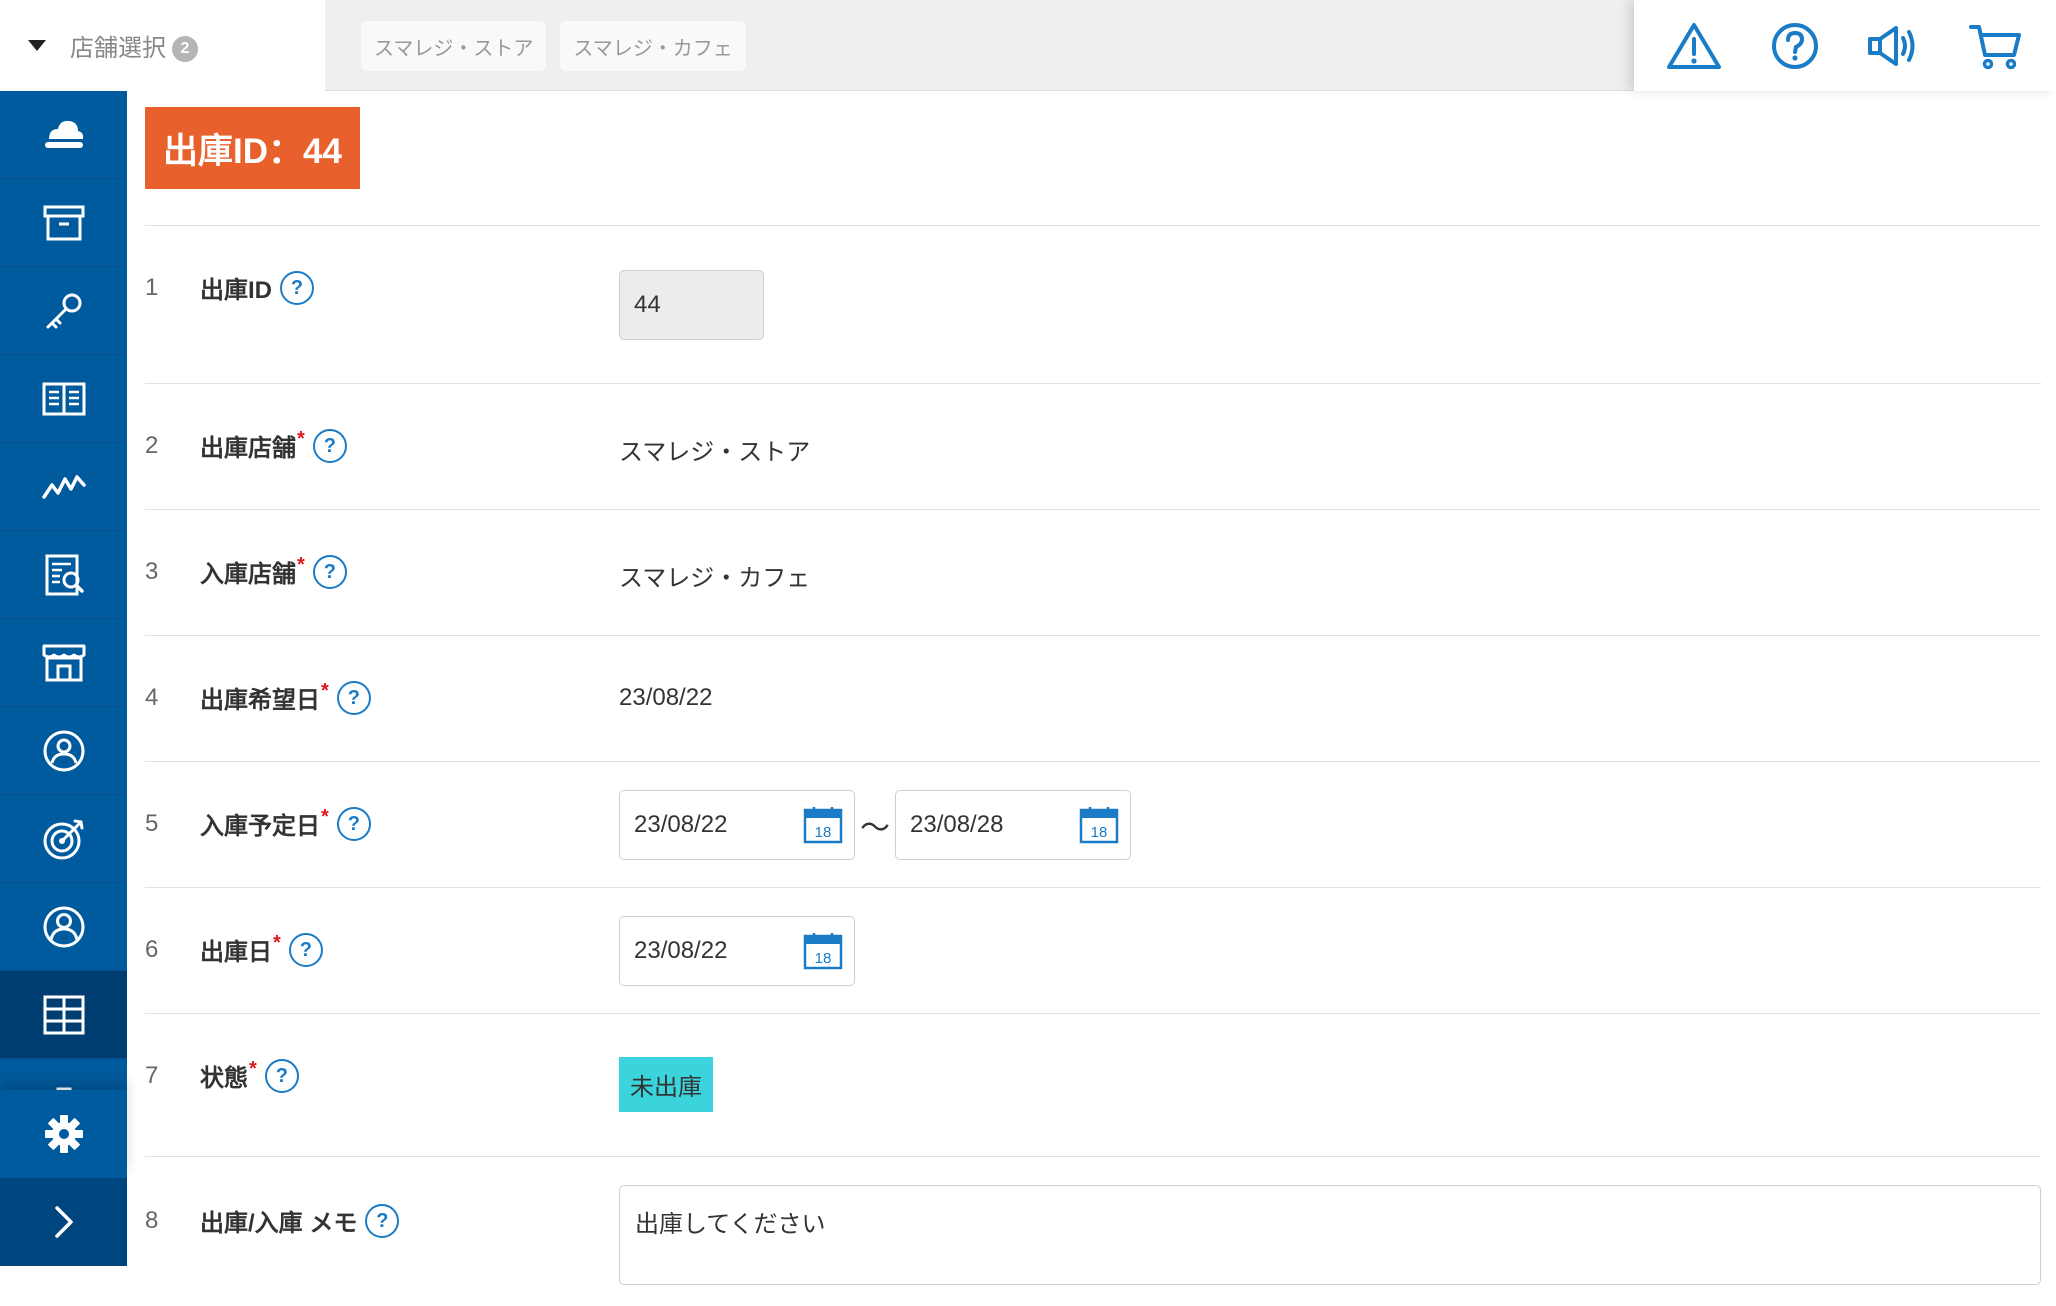 The image size is (2056, 1306). What do you see at coordinates (957, 824) in the screenshot?
I see `arrival-to-value: 23/08/28` at bounding box center [957, 824].